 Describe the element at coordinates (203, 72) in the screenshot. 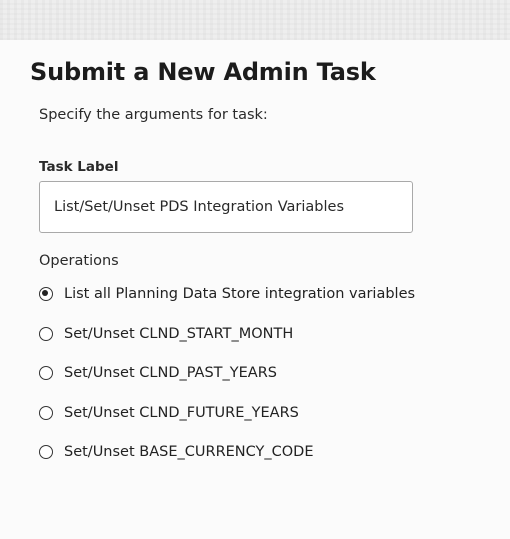

I see `page-title: Submit a New Admin Task` at that location.